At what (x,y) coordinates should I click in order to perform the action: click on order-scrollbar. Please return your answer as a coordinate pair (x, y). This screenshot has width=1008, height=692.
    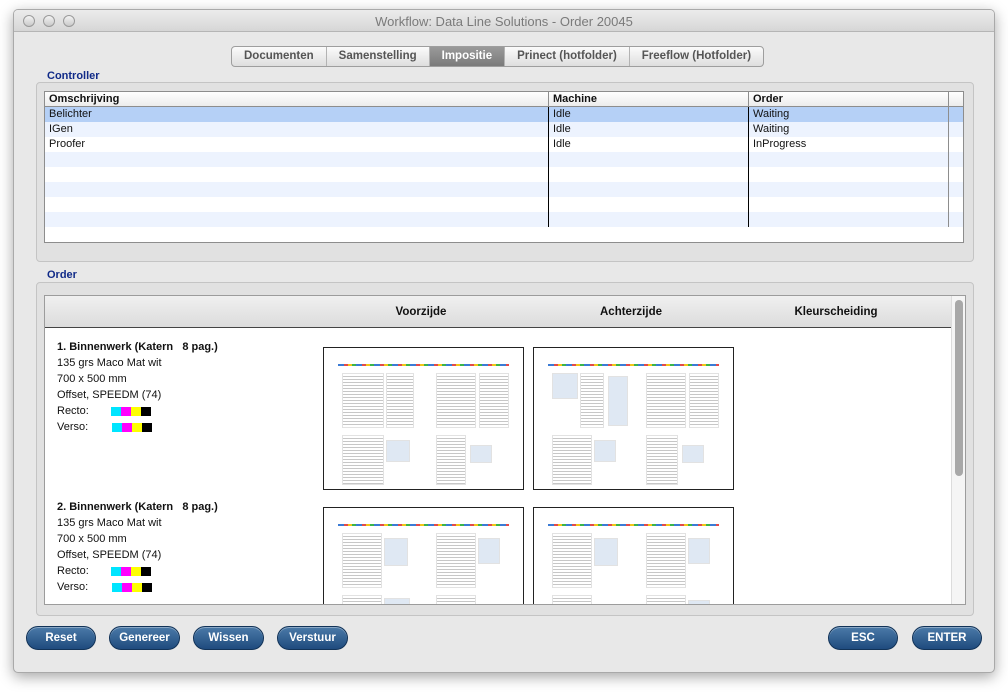
    Looking at the image, I should click on (958, 450).